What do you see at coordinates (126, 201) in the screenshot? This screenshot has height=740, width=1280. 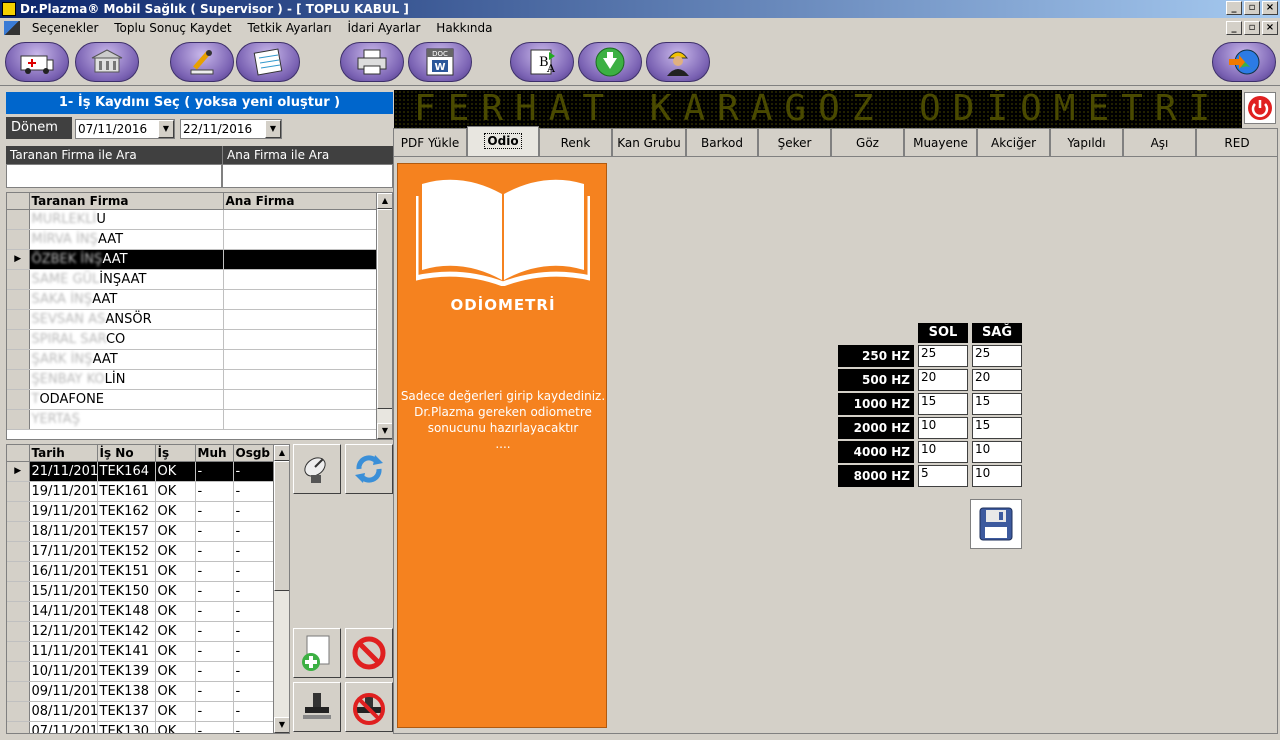 I see `column-taranan-firma: Taranan Firma` at bounding box center [126, 201].